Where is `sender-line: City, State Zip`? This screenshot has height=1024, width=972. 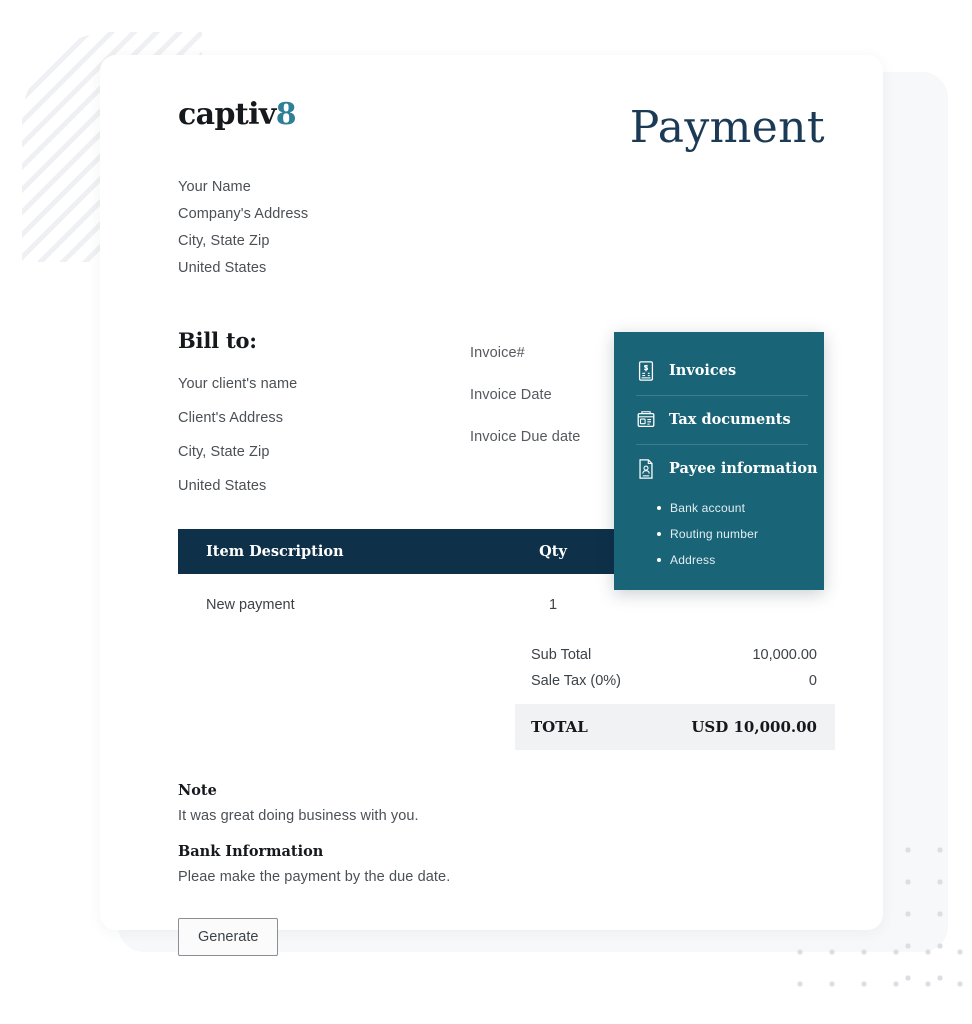
sender-line: City, State Zip is located at coordinates (224, 241).